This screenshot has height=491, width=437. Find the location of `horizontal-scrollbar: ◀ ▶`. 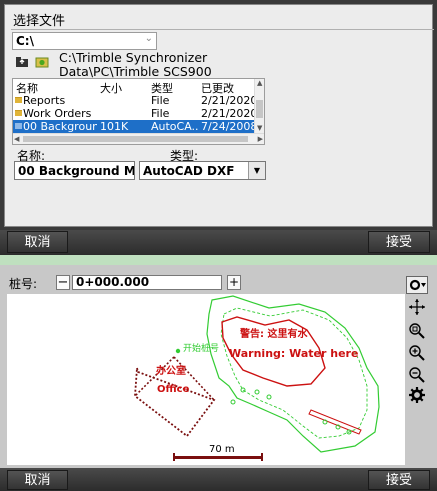

horizontal-scrollbar: ◀ ▶ is located at coordinates (138, 138).